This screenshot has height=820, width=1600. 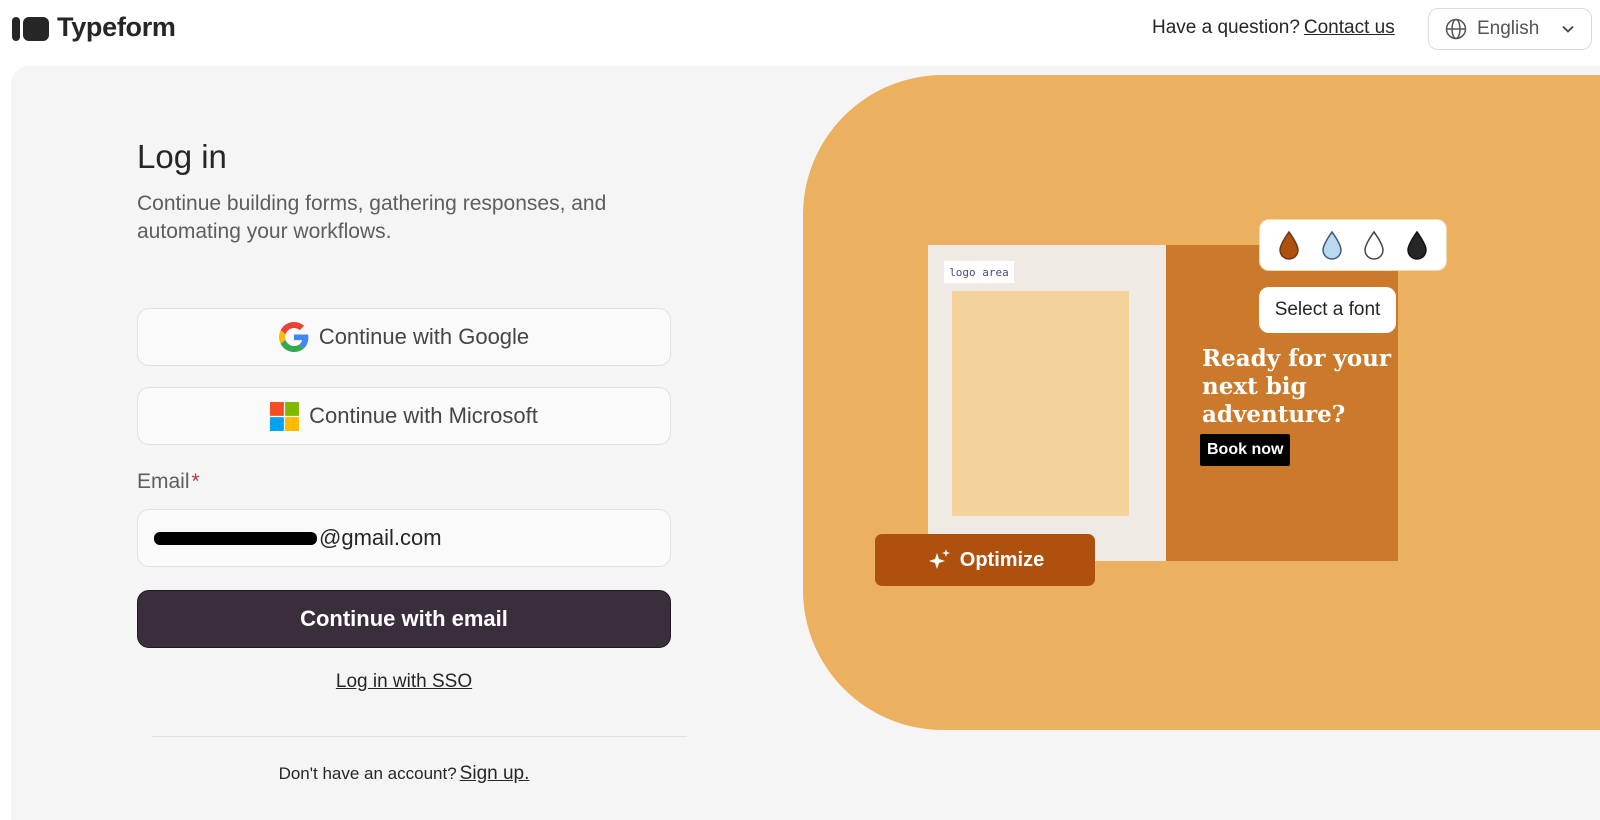 I want to click on signup-prompt: Don't have an account? Sign up., so click(x=404, y=774).